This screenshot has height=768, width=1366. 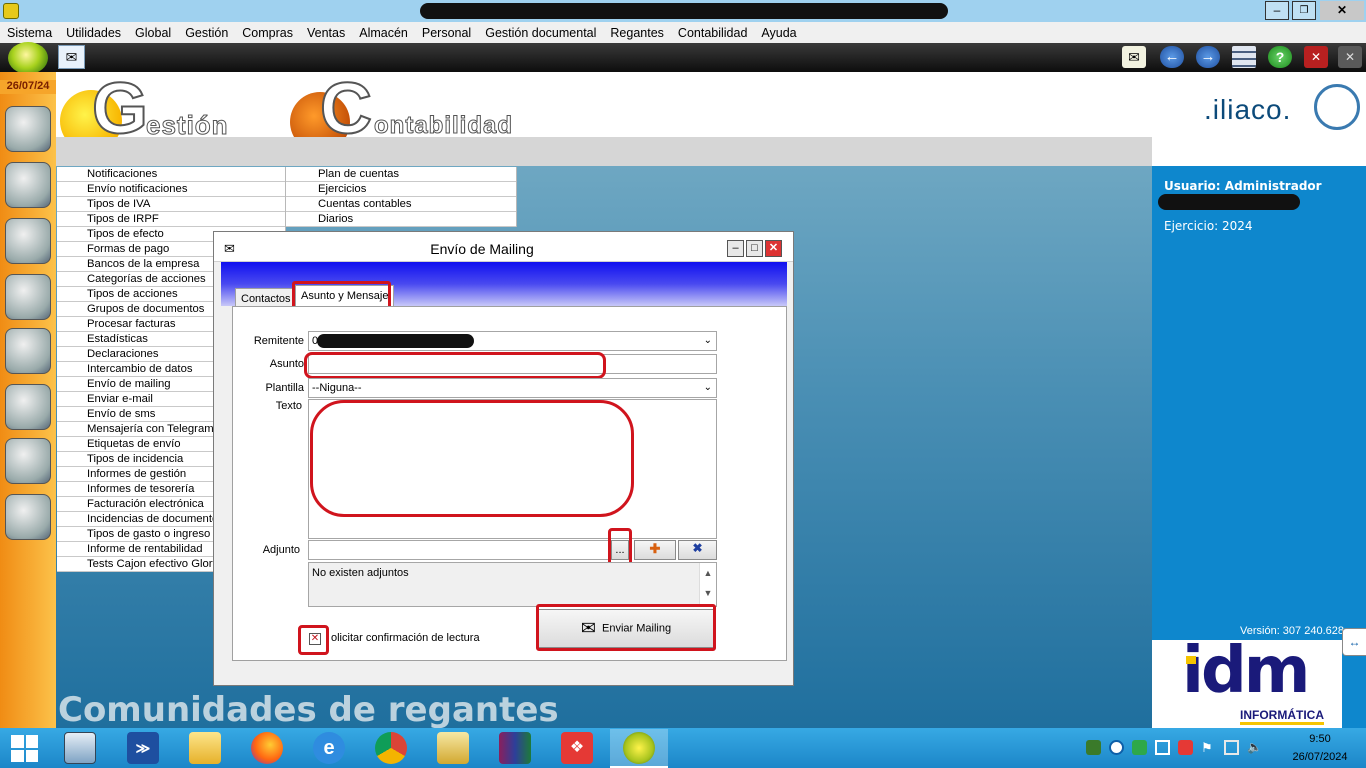 What do you see at coordinates (93, 33) in the screenshot?
I see `menu-utilidades: Utilidades` at bounding box center [93, 33].